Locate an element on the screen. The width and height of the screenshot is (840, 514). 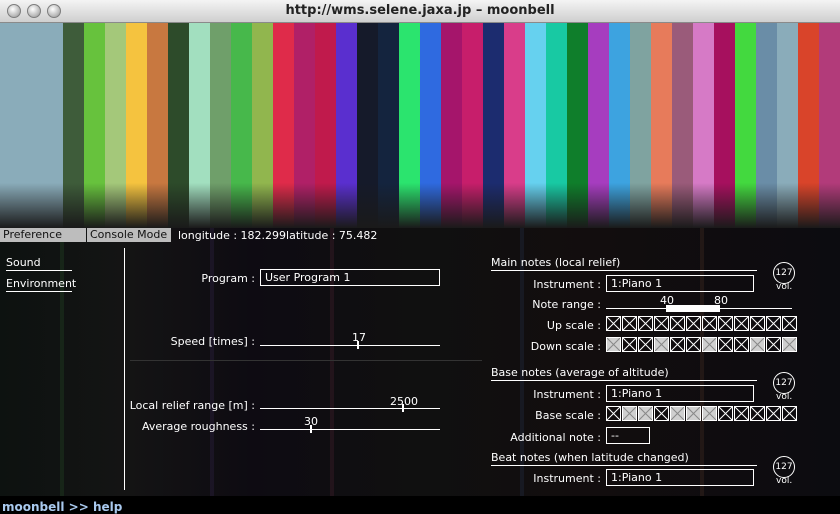
console-mode-tab: Console Mode is located at coordinates (129, 235).